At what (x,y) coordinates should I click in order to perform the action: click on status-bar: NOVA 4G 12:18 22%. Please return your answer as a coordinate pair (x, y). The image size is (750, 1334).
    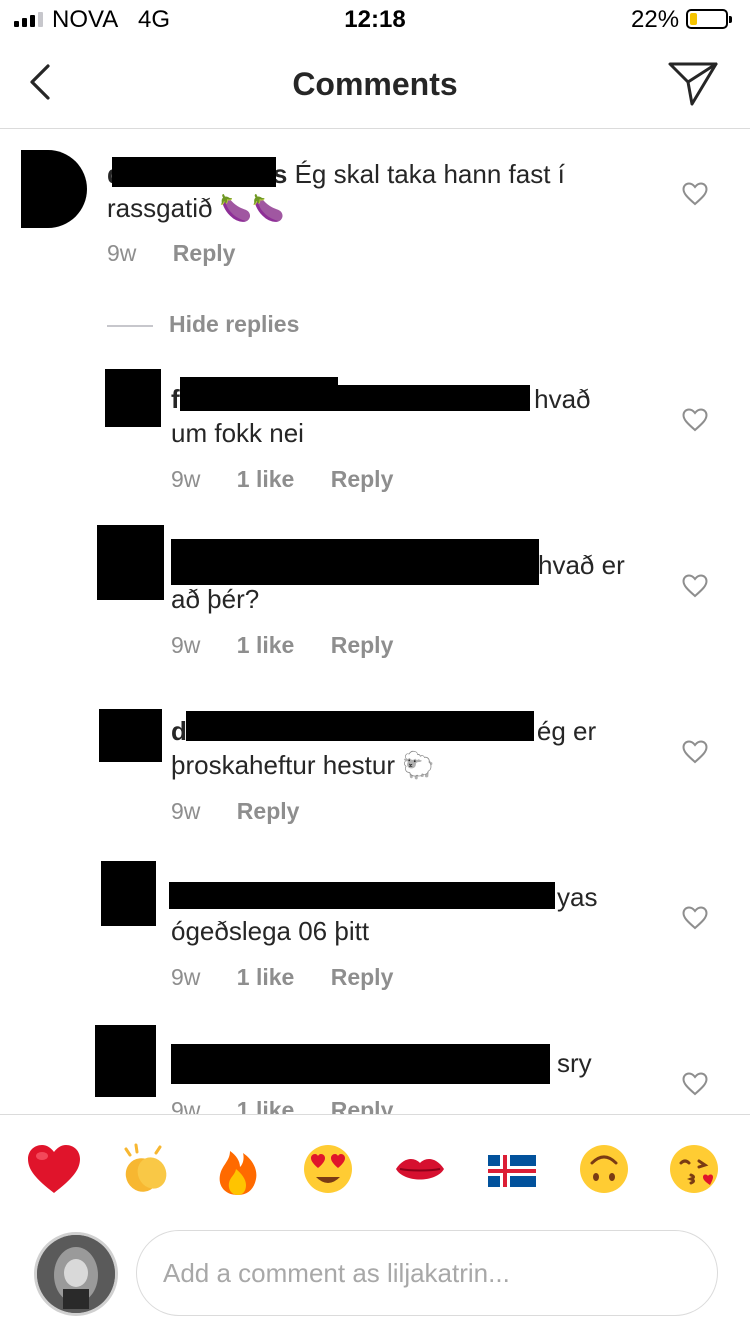
    Looking at the image, I should click on (375, 20).